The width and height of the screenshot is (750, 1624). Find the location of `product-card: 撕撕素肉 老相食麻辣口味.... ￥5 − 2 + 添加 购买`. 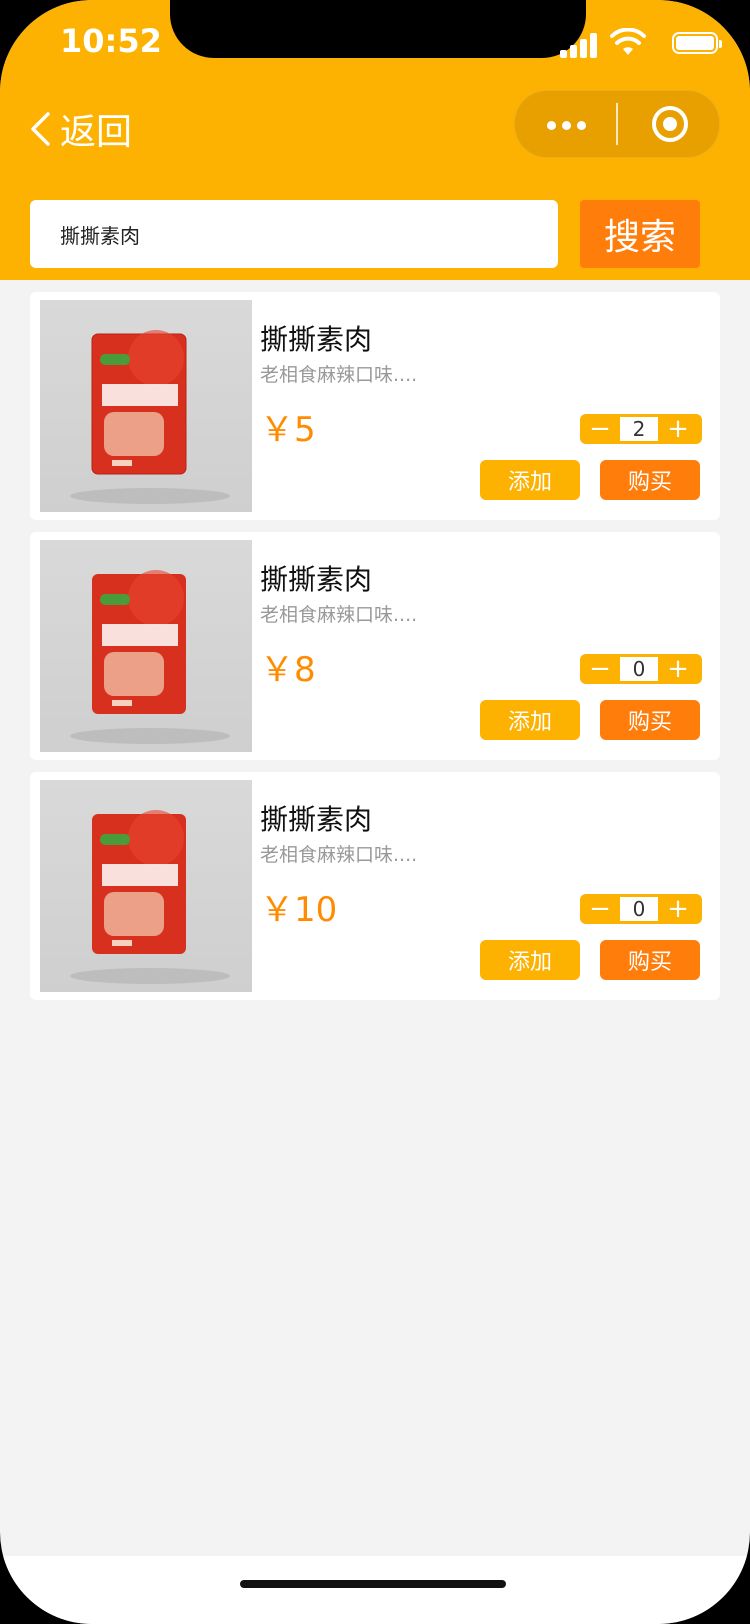

product-card: 撕撕素肉 老相食麻辣口味.... ￥5 − 2 + 添加 购买 is located at coordinates (375, 406).